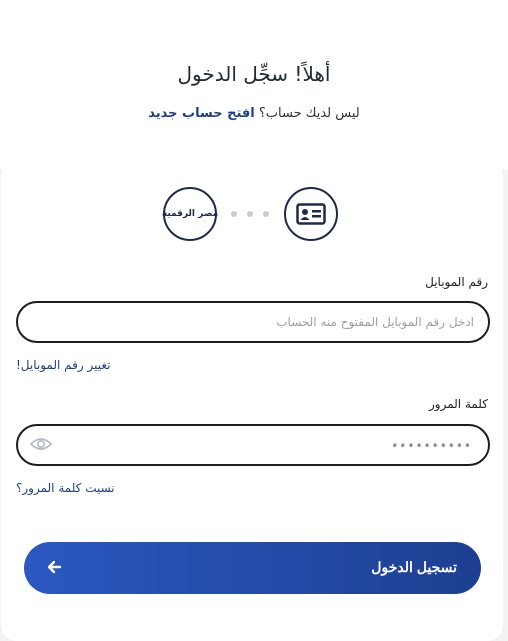  What do you see at coordinates (456, 282) in the screenshot?
I see `mobile-label: رقم الموبايل` at bounding box center [456, 282].